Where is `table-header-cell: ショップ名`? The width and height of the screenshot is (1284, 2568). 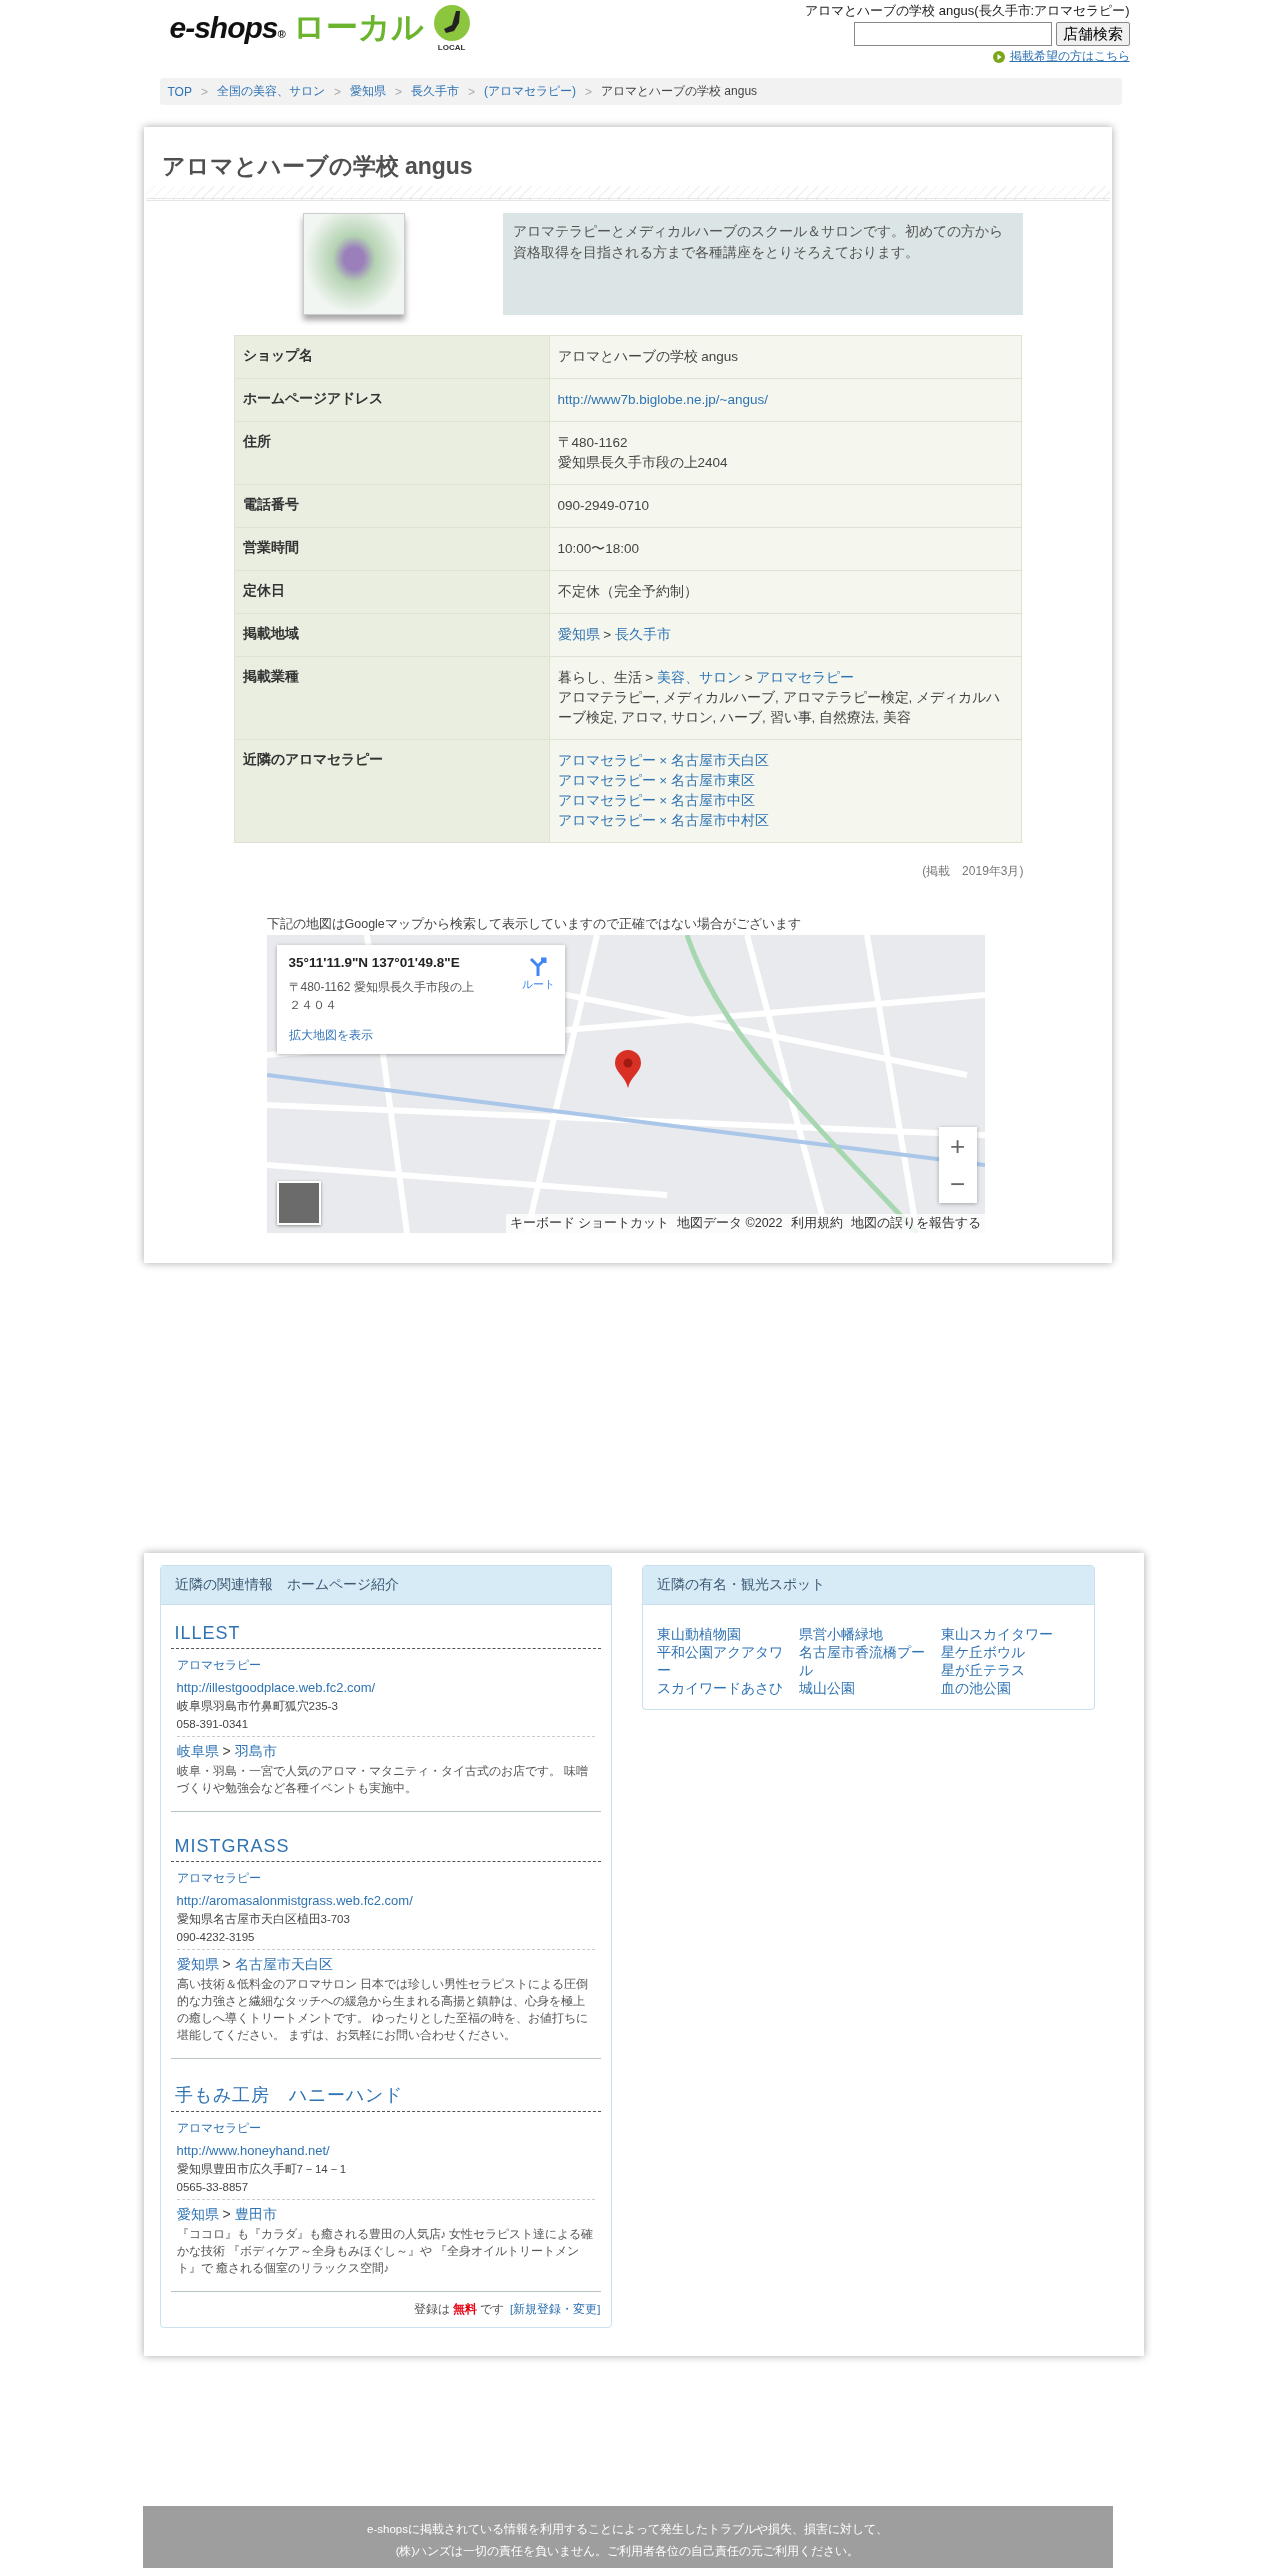
table-header-cell: ショップ名 is located at coordinates (391, 357).